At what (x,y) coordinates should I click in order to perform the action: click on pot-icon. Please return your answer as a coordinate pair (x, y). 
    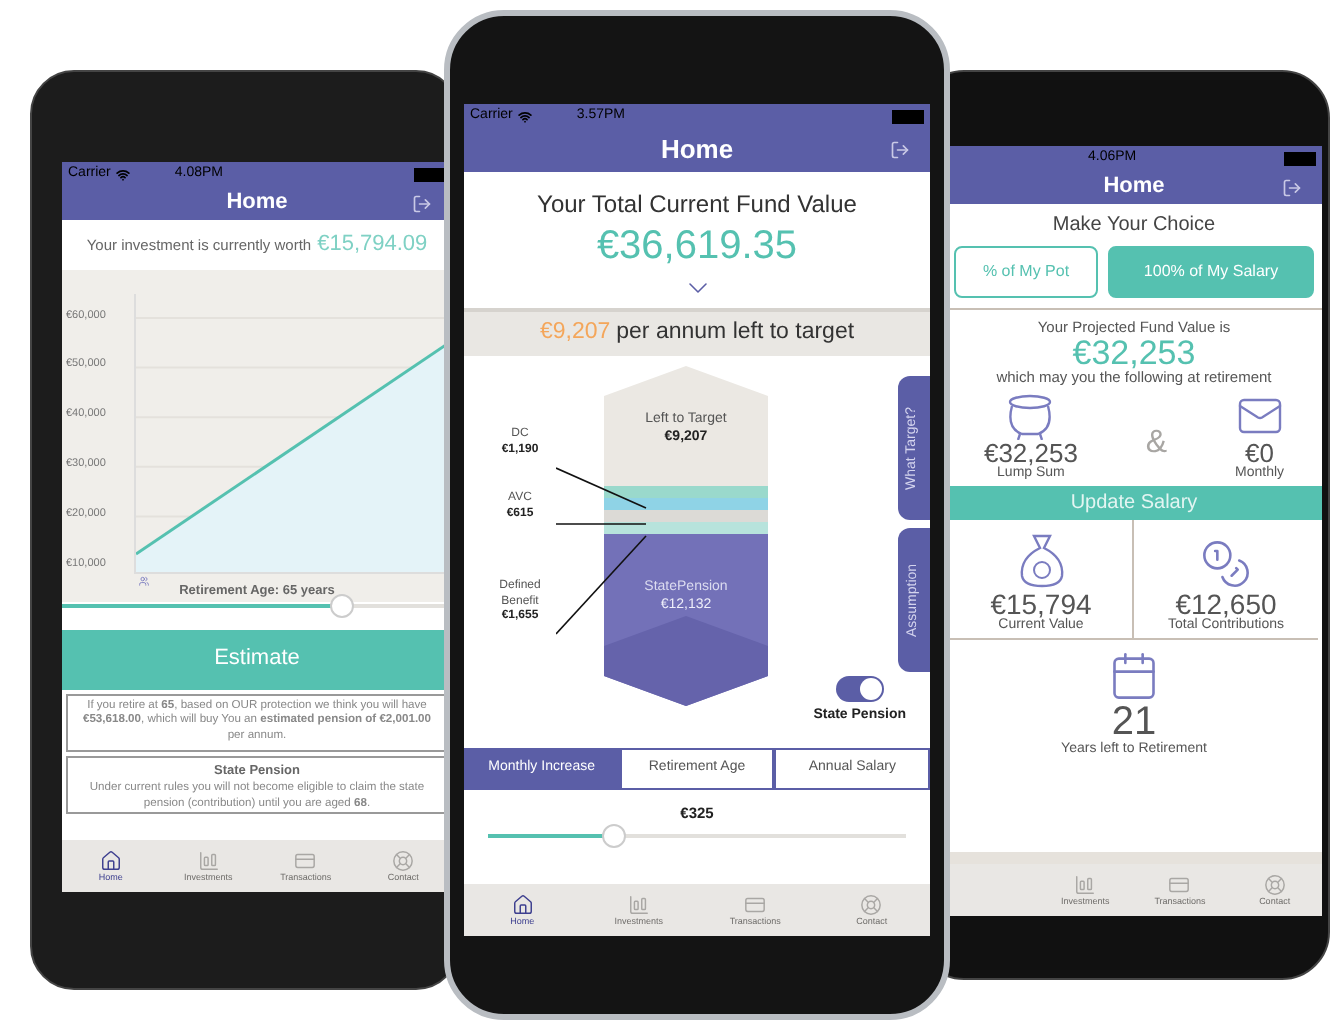
    Looking at the image, I should click on (1030, 416).